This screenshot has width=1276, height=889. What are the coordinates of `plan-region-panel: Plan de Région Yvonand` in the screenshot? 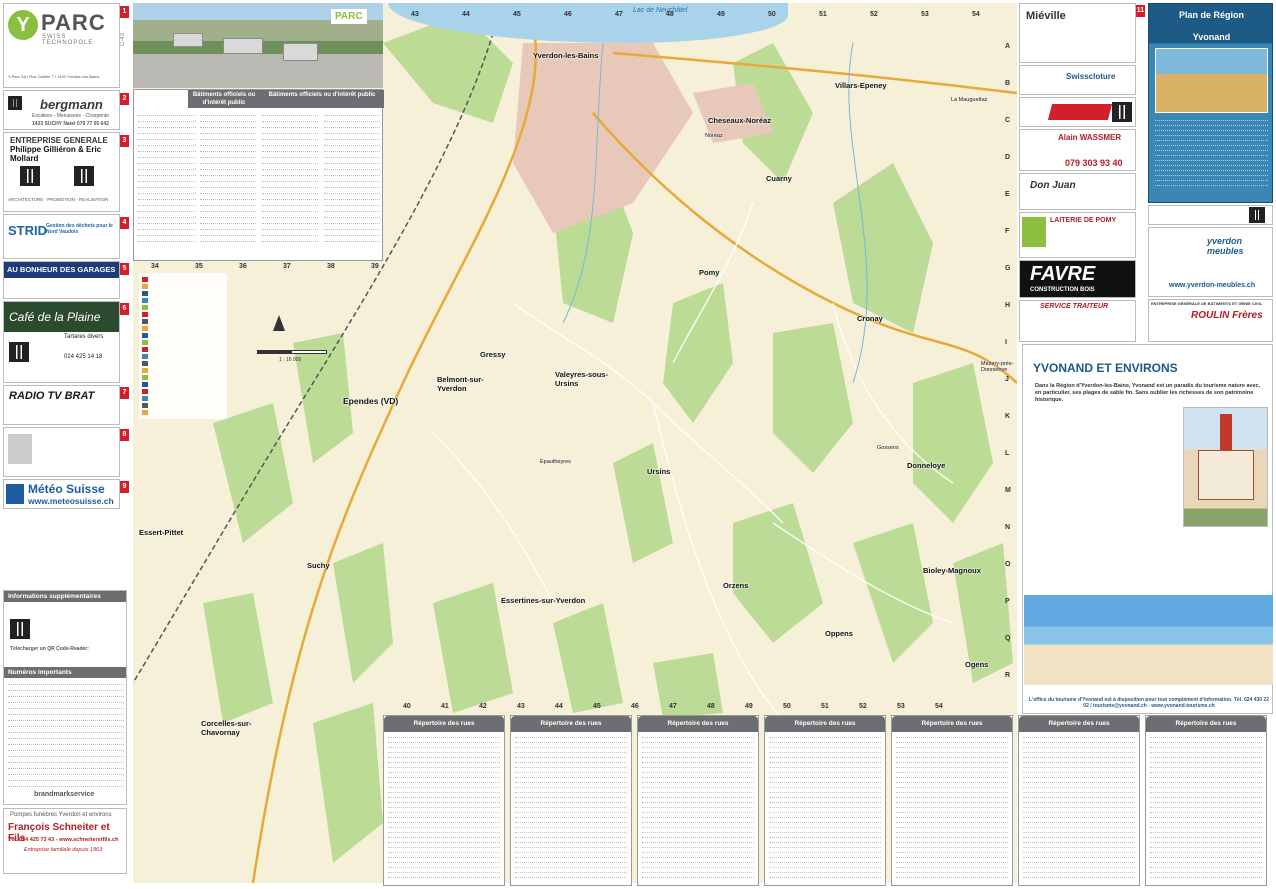 It's located at (1210, 103).